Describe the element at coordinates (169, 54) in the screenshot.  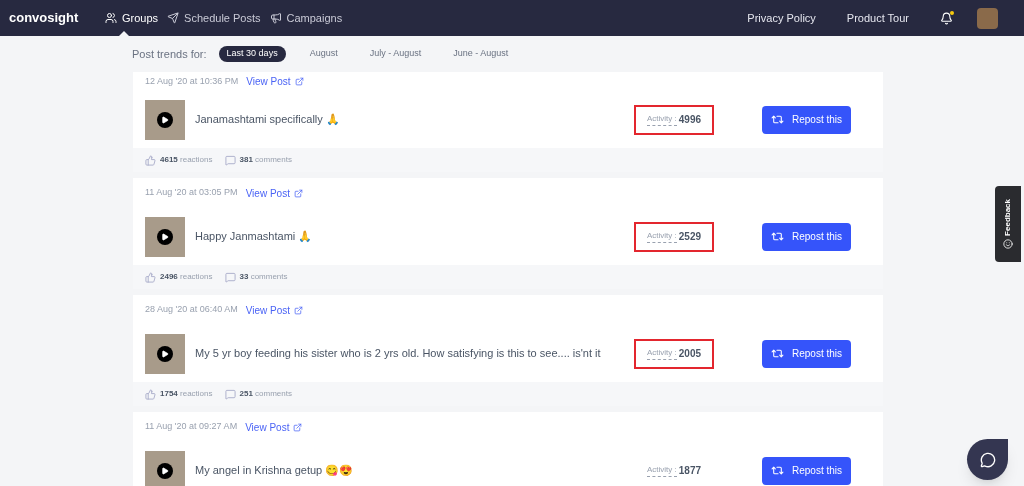
I see `filter-label: Post trends for:` at that location.